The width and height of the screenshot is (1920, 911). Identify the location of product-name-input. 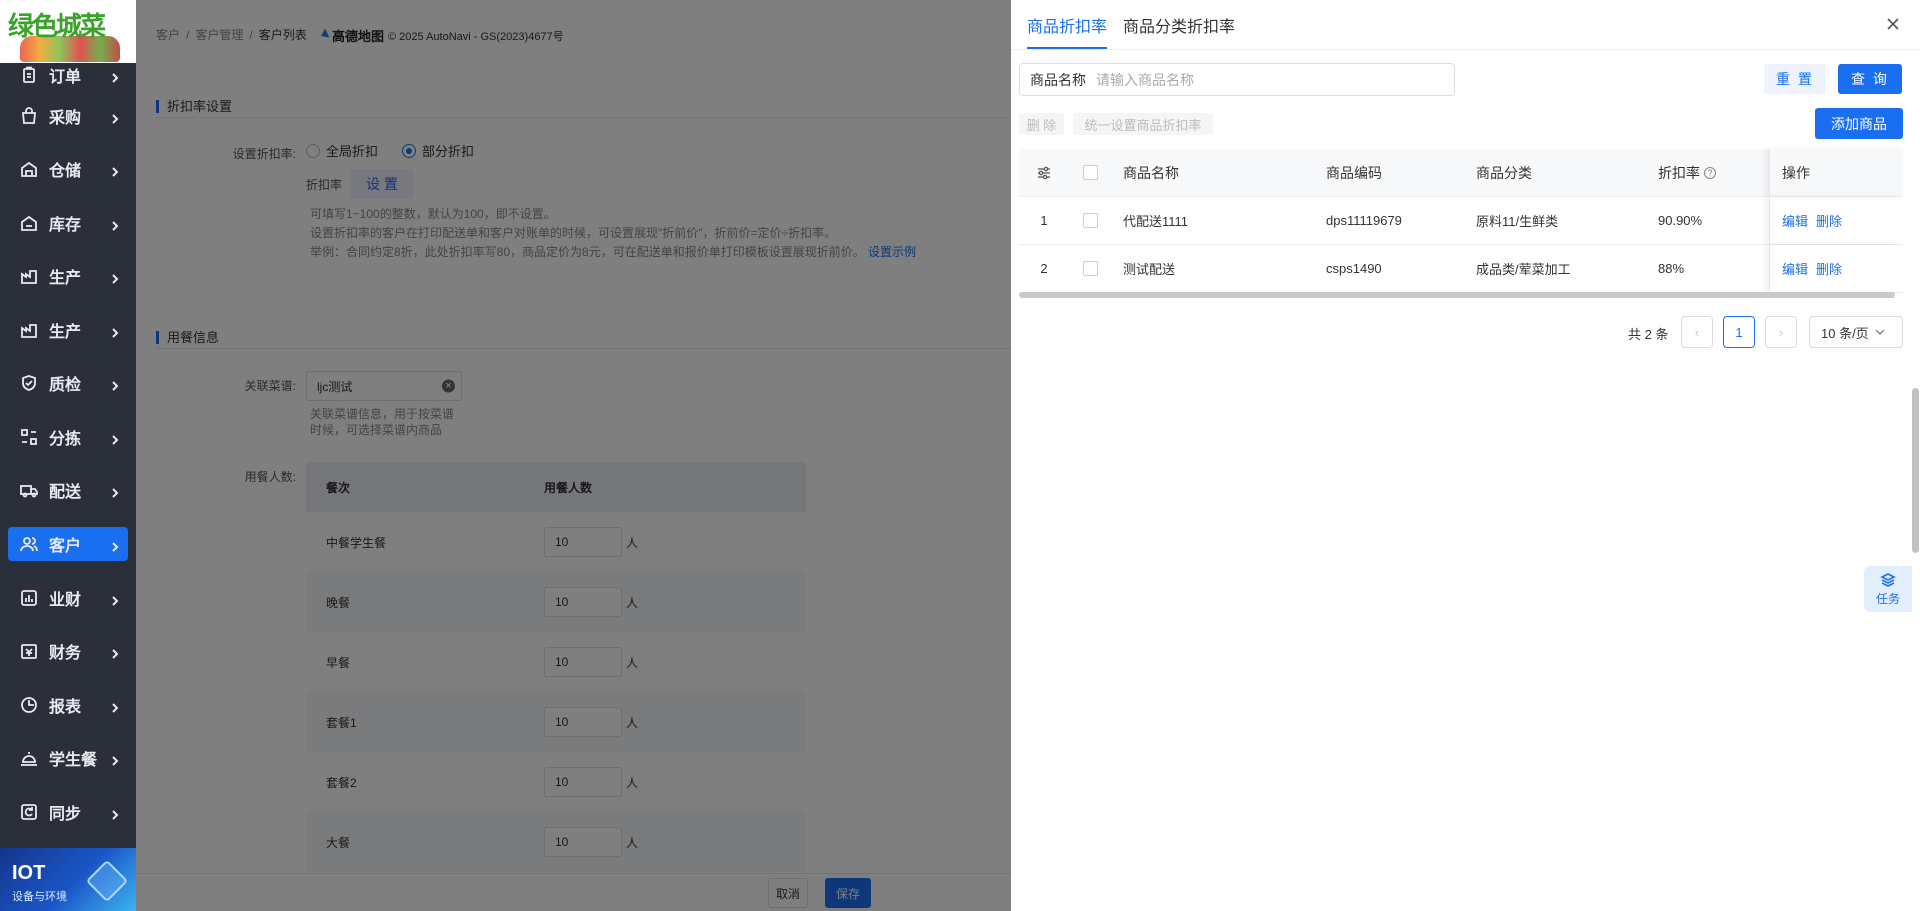
(1275, 79).